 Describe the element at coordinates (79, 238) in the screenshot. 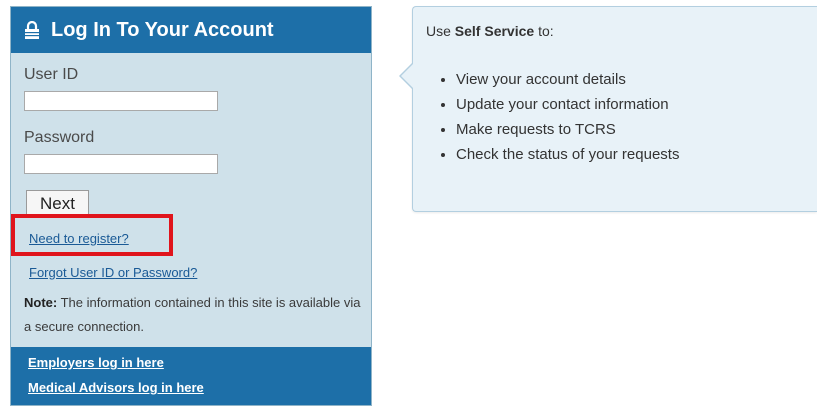

I see `register-link: Need to register?` at that location.